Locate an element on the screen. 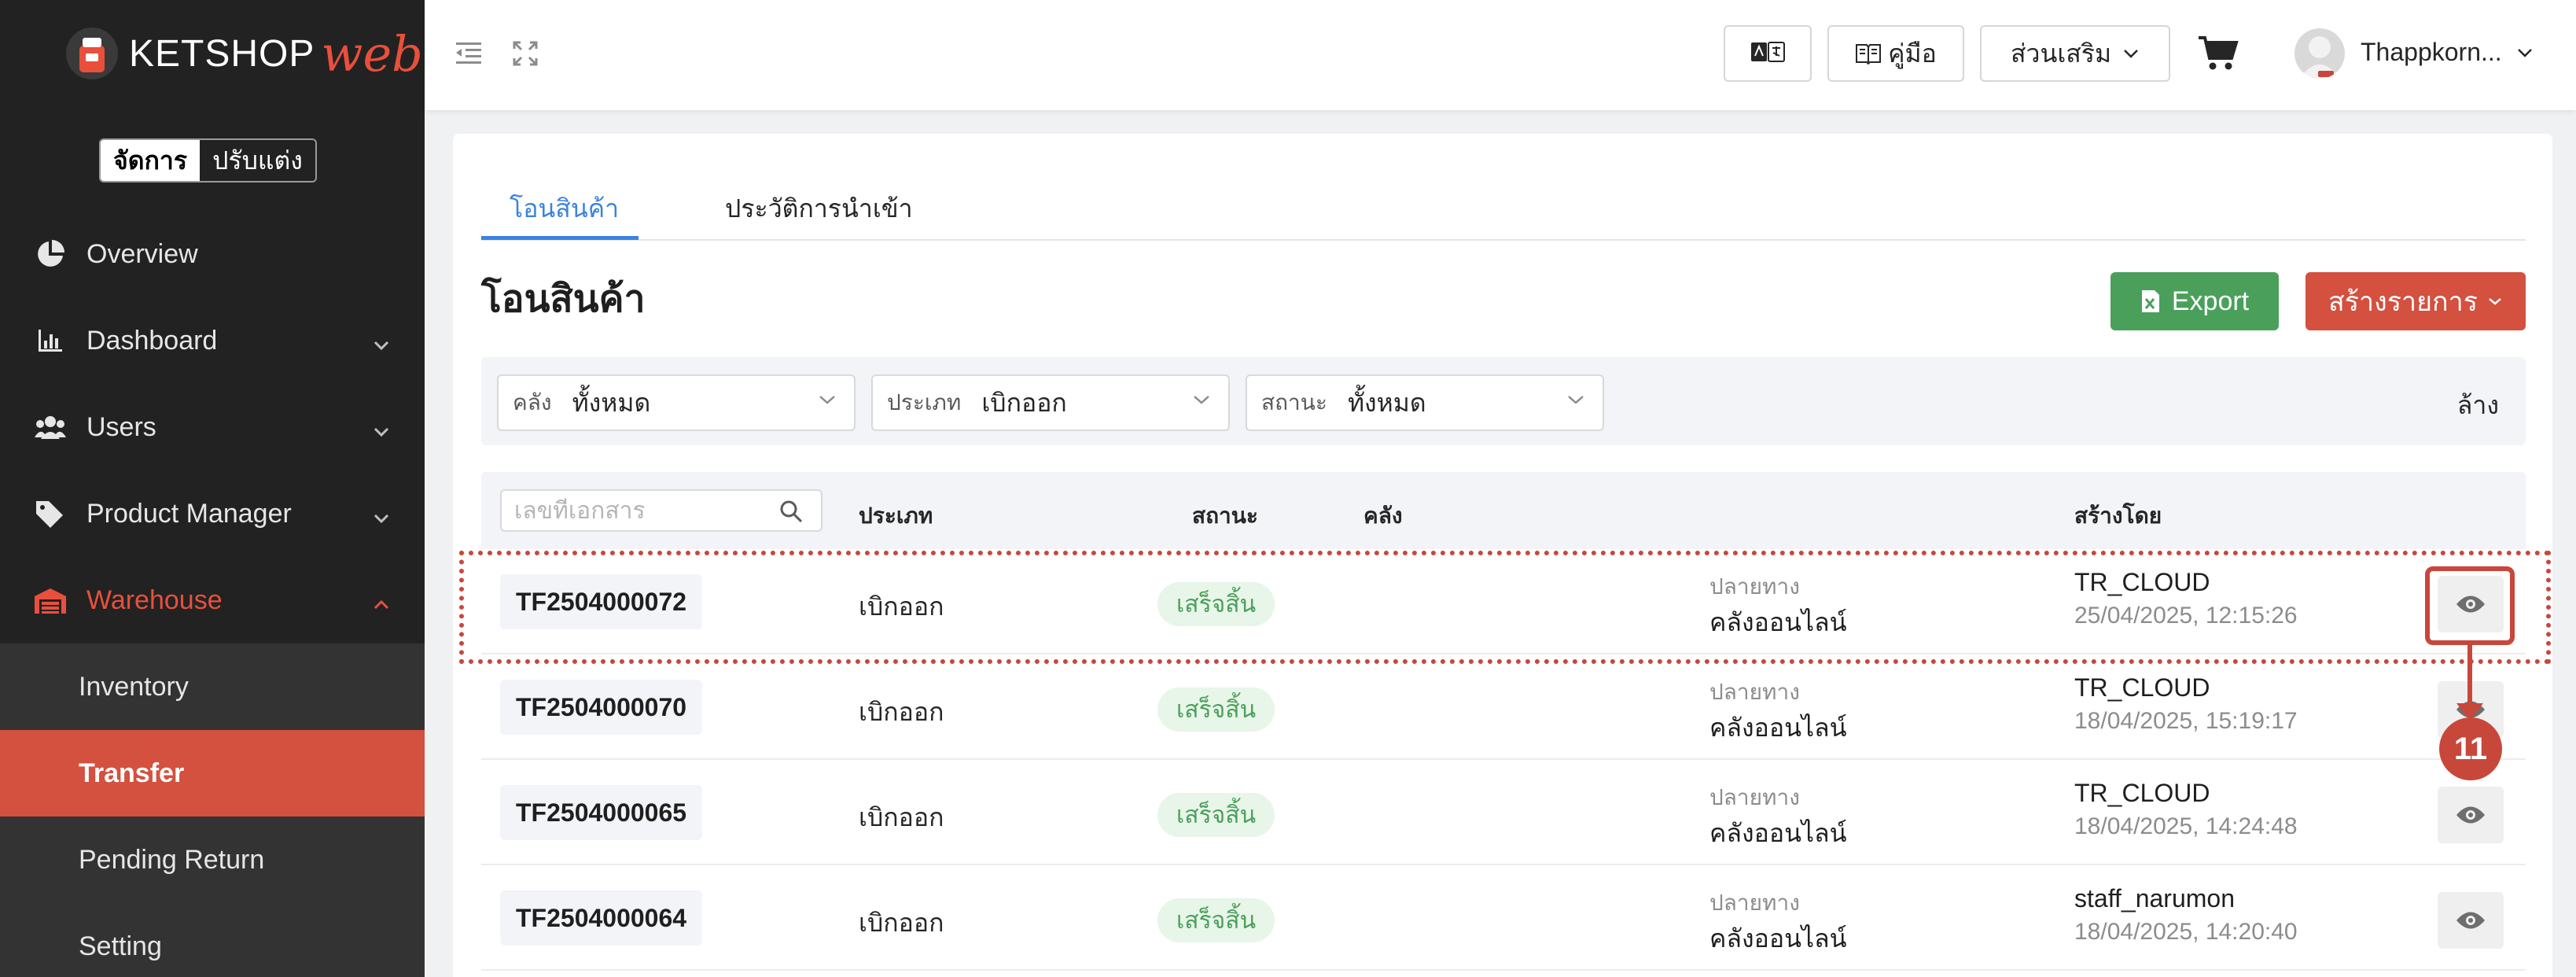  document-number: TF2504000065 is located at coordinates (601, 812).